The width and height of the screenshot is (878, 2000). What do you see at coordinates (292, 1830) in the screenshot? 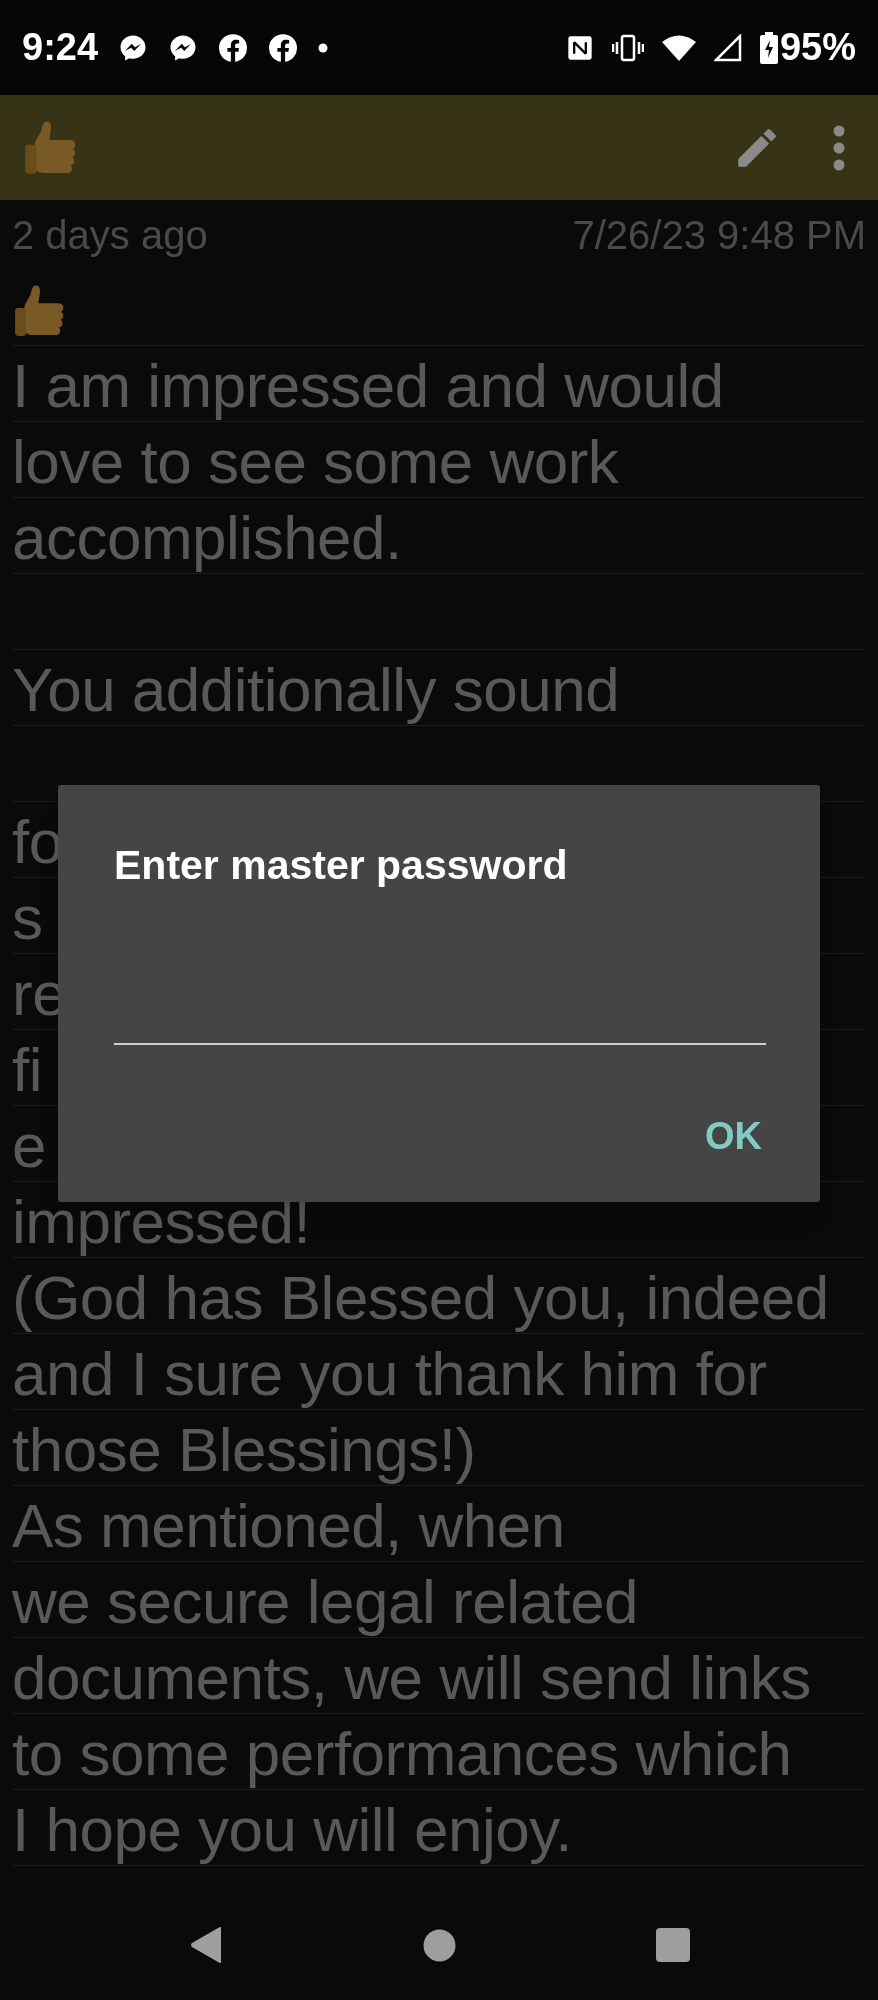
I see `note-line: I hope you will enjoy.` at bounding box center [292, 1830].